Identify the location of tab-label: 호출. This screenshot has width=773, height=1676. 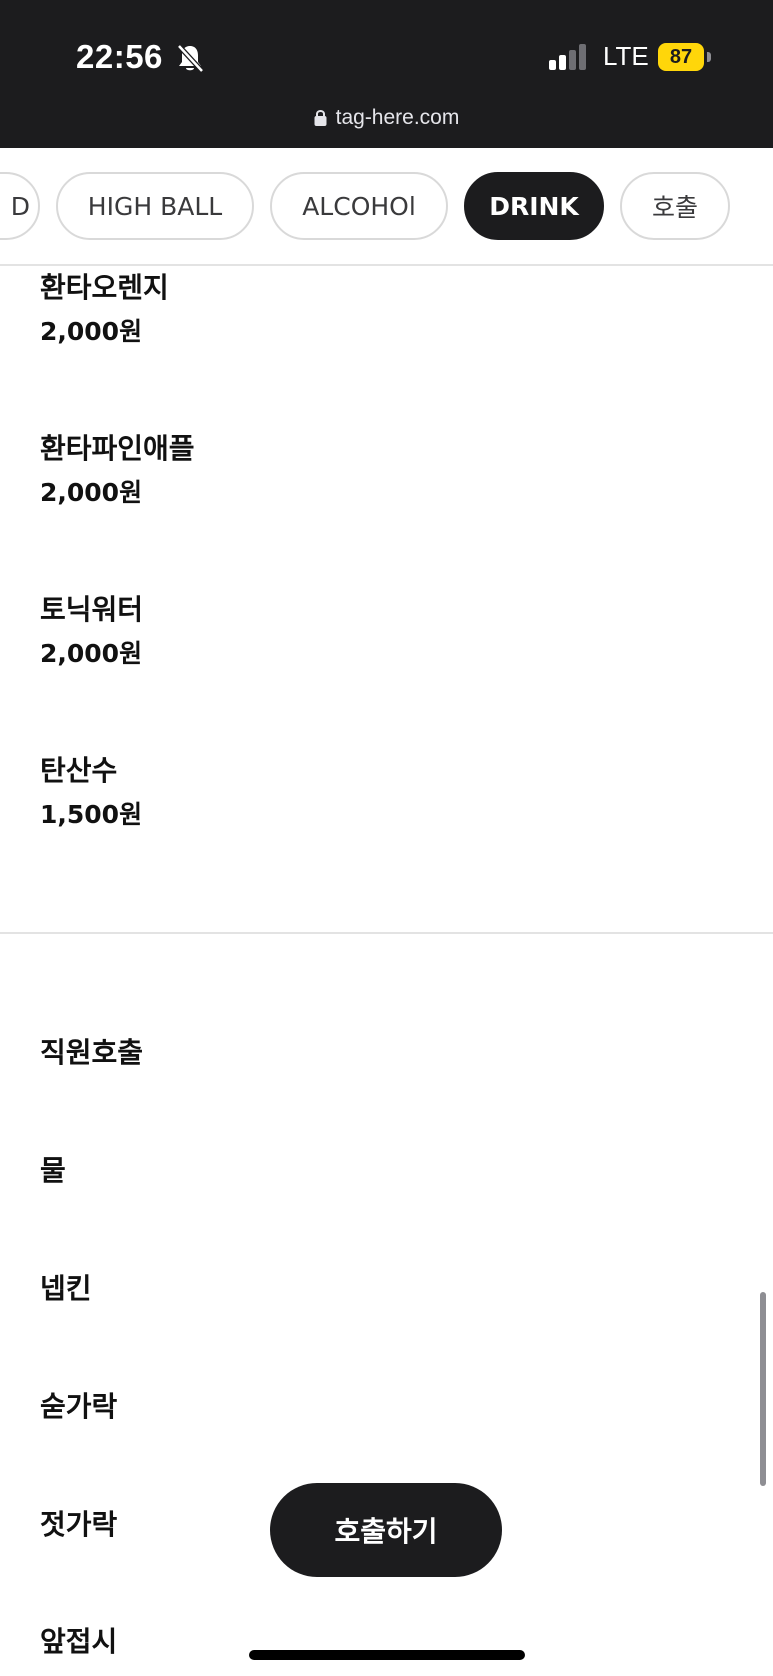
(674, 207).